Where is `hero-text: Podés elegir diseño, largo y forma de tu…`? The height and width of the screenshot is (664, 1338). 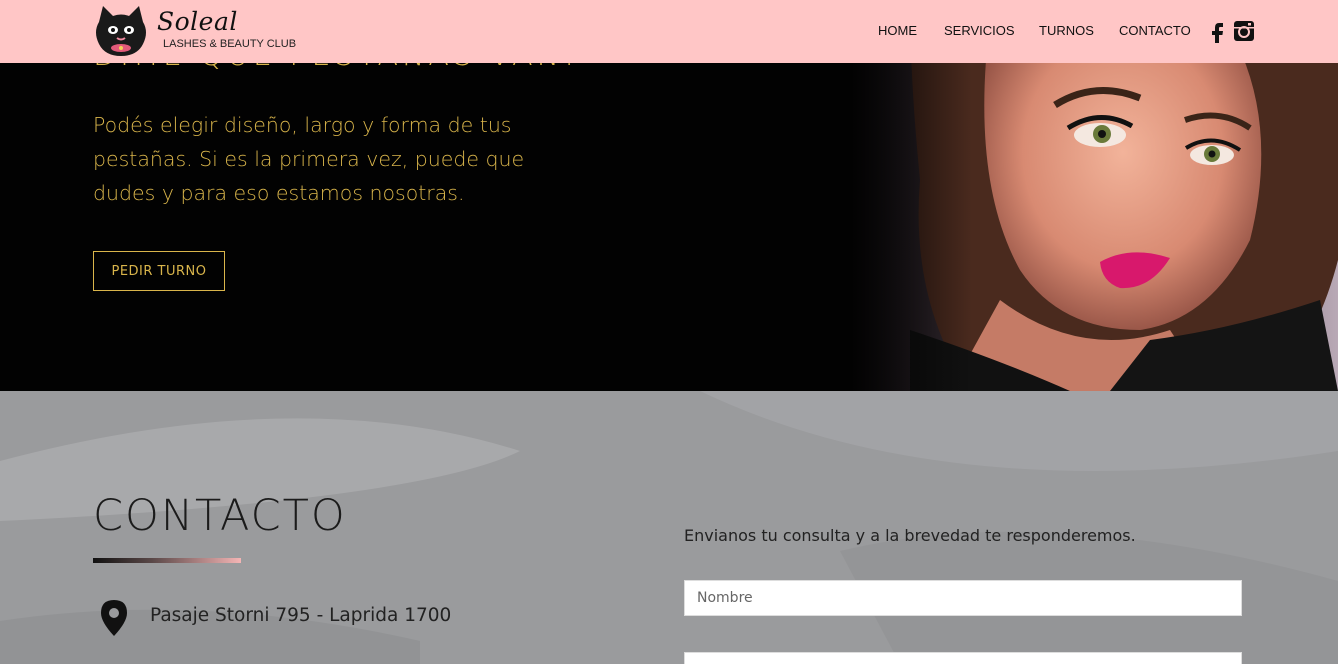 hero-text: Podés elegir diseño, largo y forma de tu… is located at coordinates (309, 159).